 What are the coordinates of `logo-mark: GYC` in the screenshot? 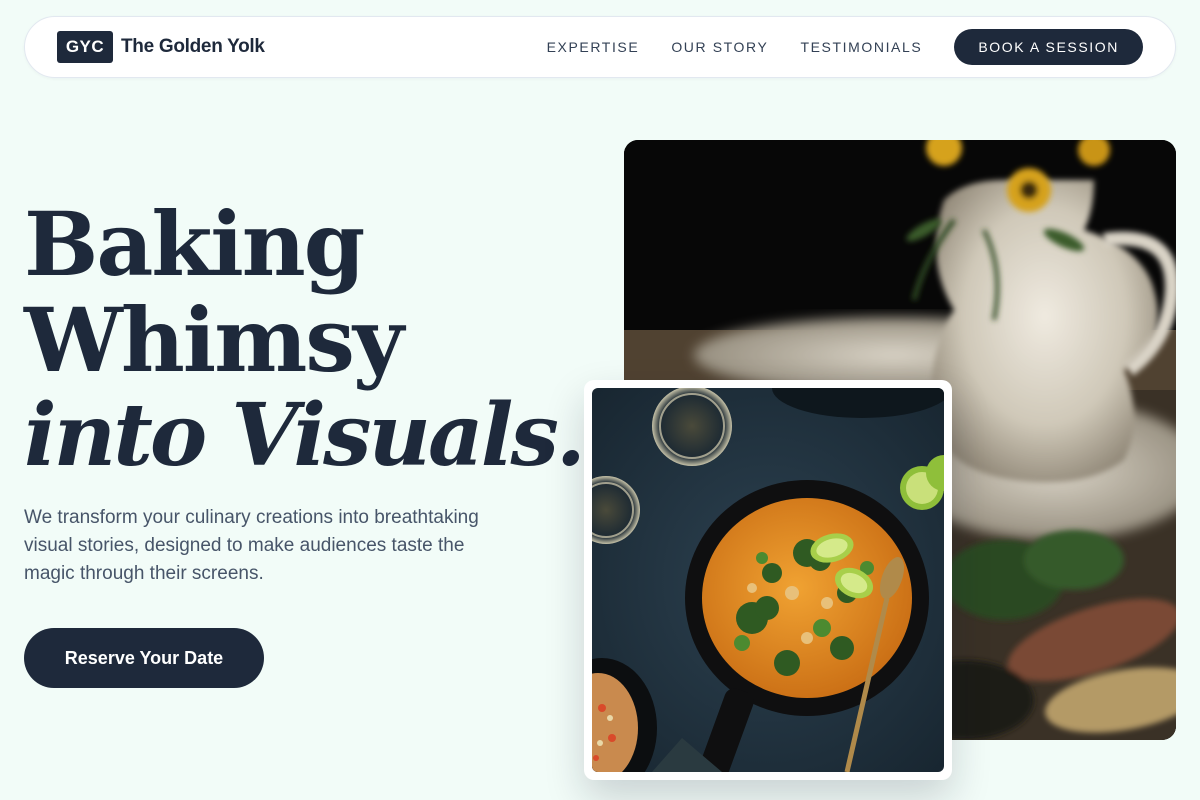 It's located at (85, 47).